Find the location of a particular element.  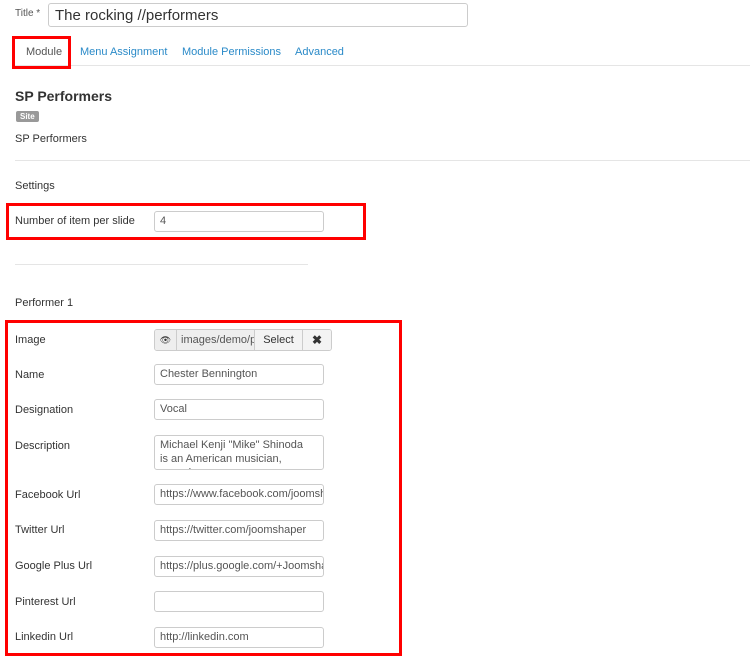

performer-heading: Performer 1 is located at coordinates (44, 303).